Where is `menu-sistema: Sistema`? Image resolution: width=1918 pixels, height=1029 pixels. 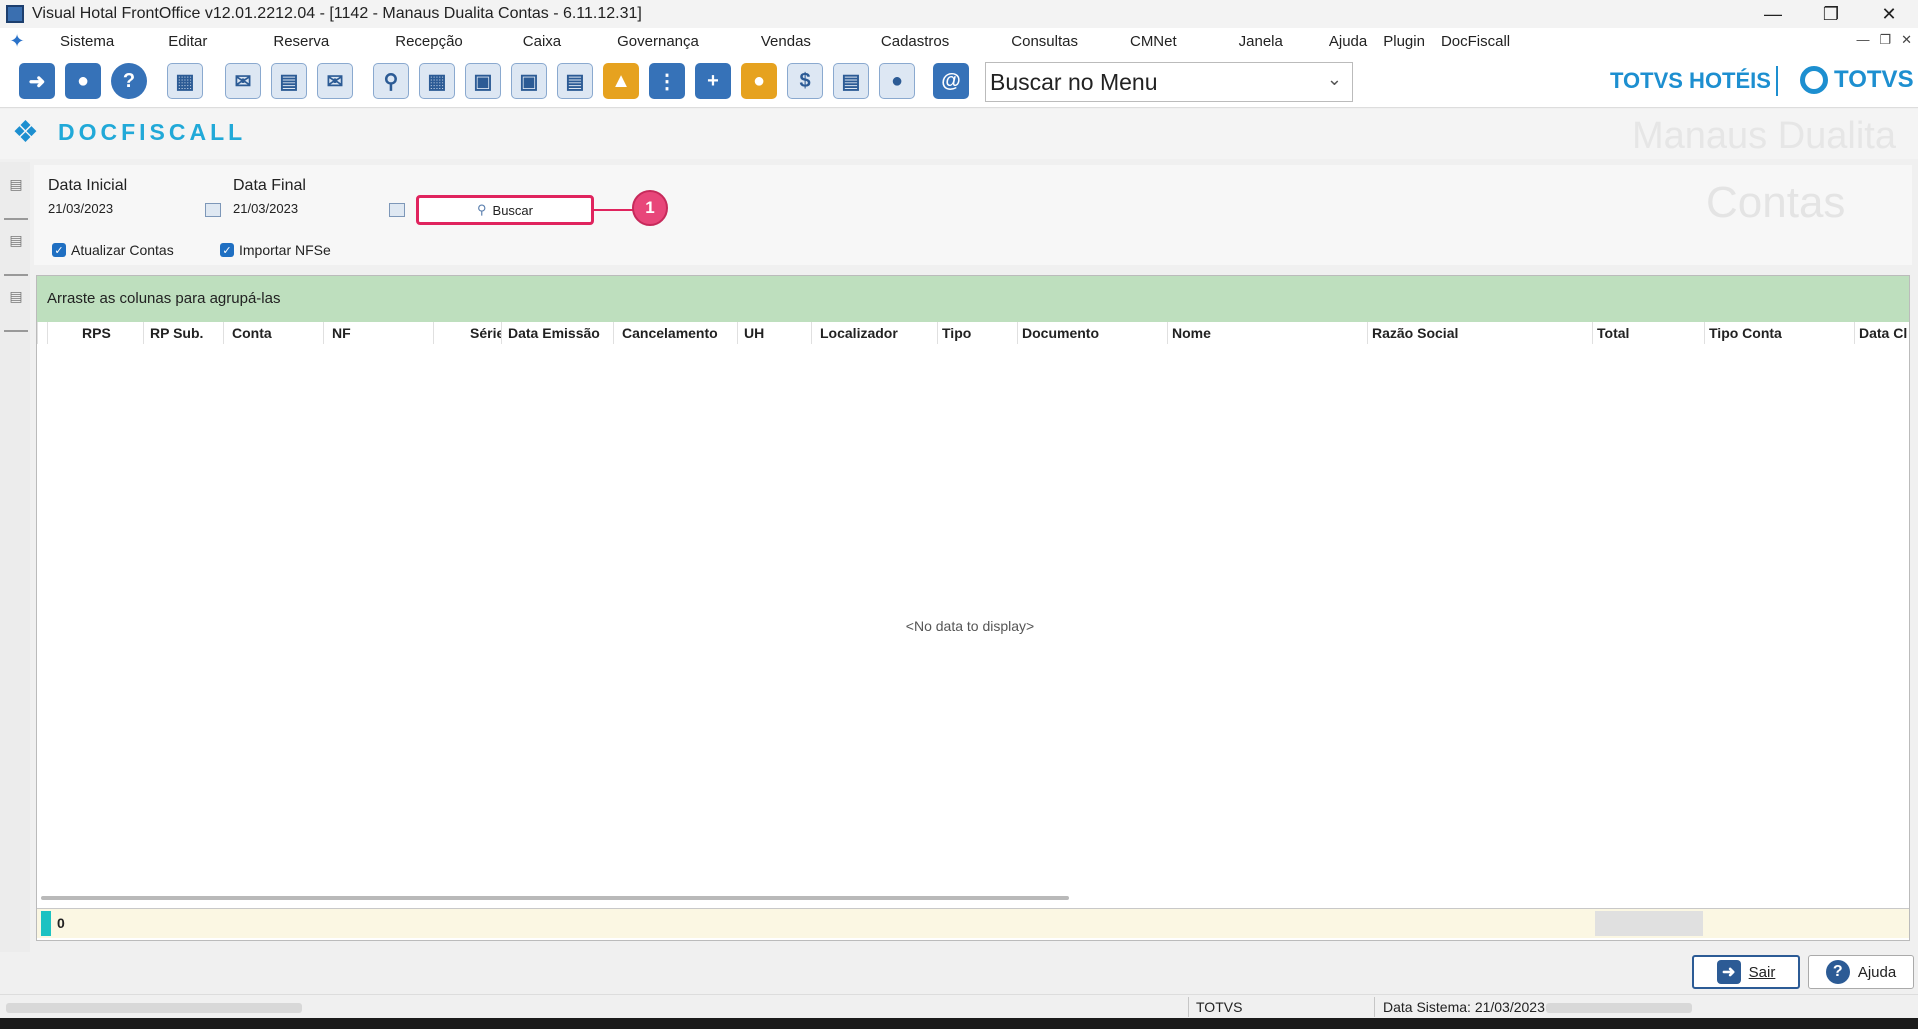 menu-sistema: Sistema is located at coordinates (87, 41).